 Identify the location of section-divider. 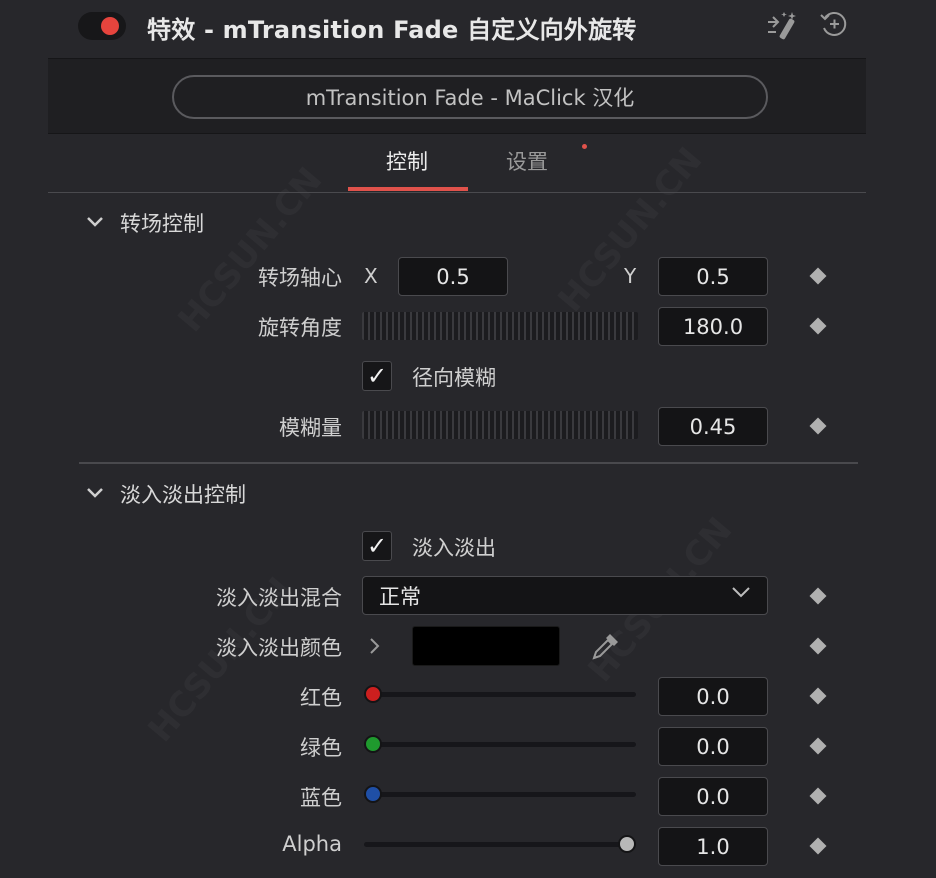
(468, 463).